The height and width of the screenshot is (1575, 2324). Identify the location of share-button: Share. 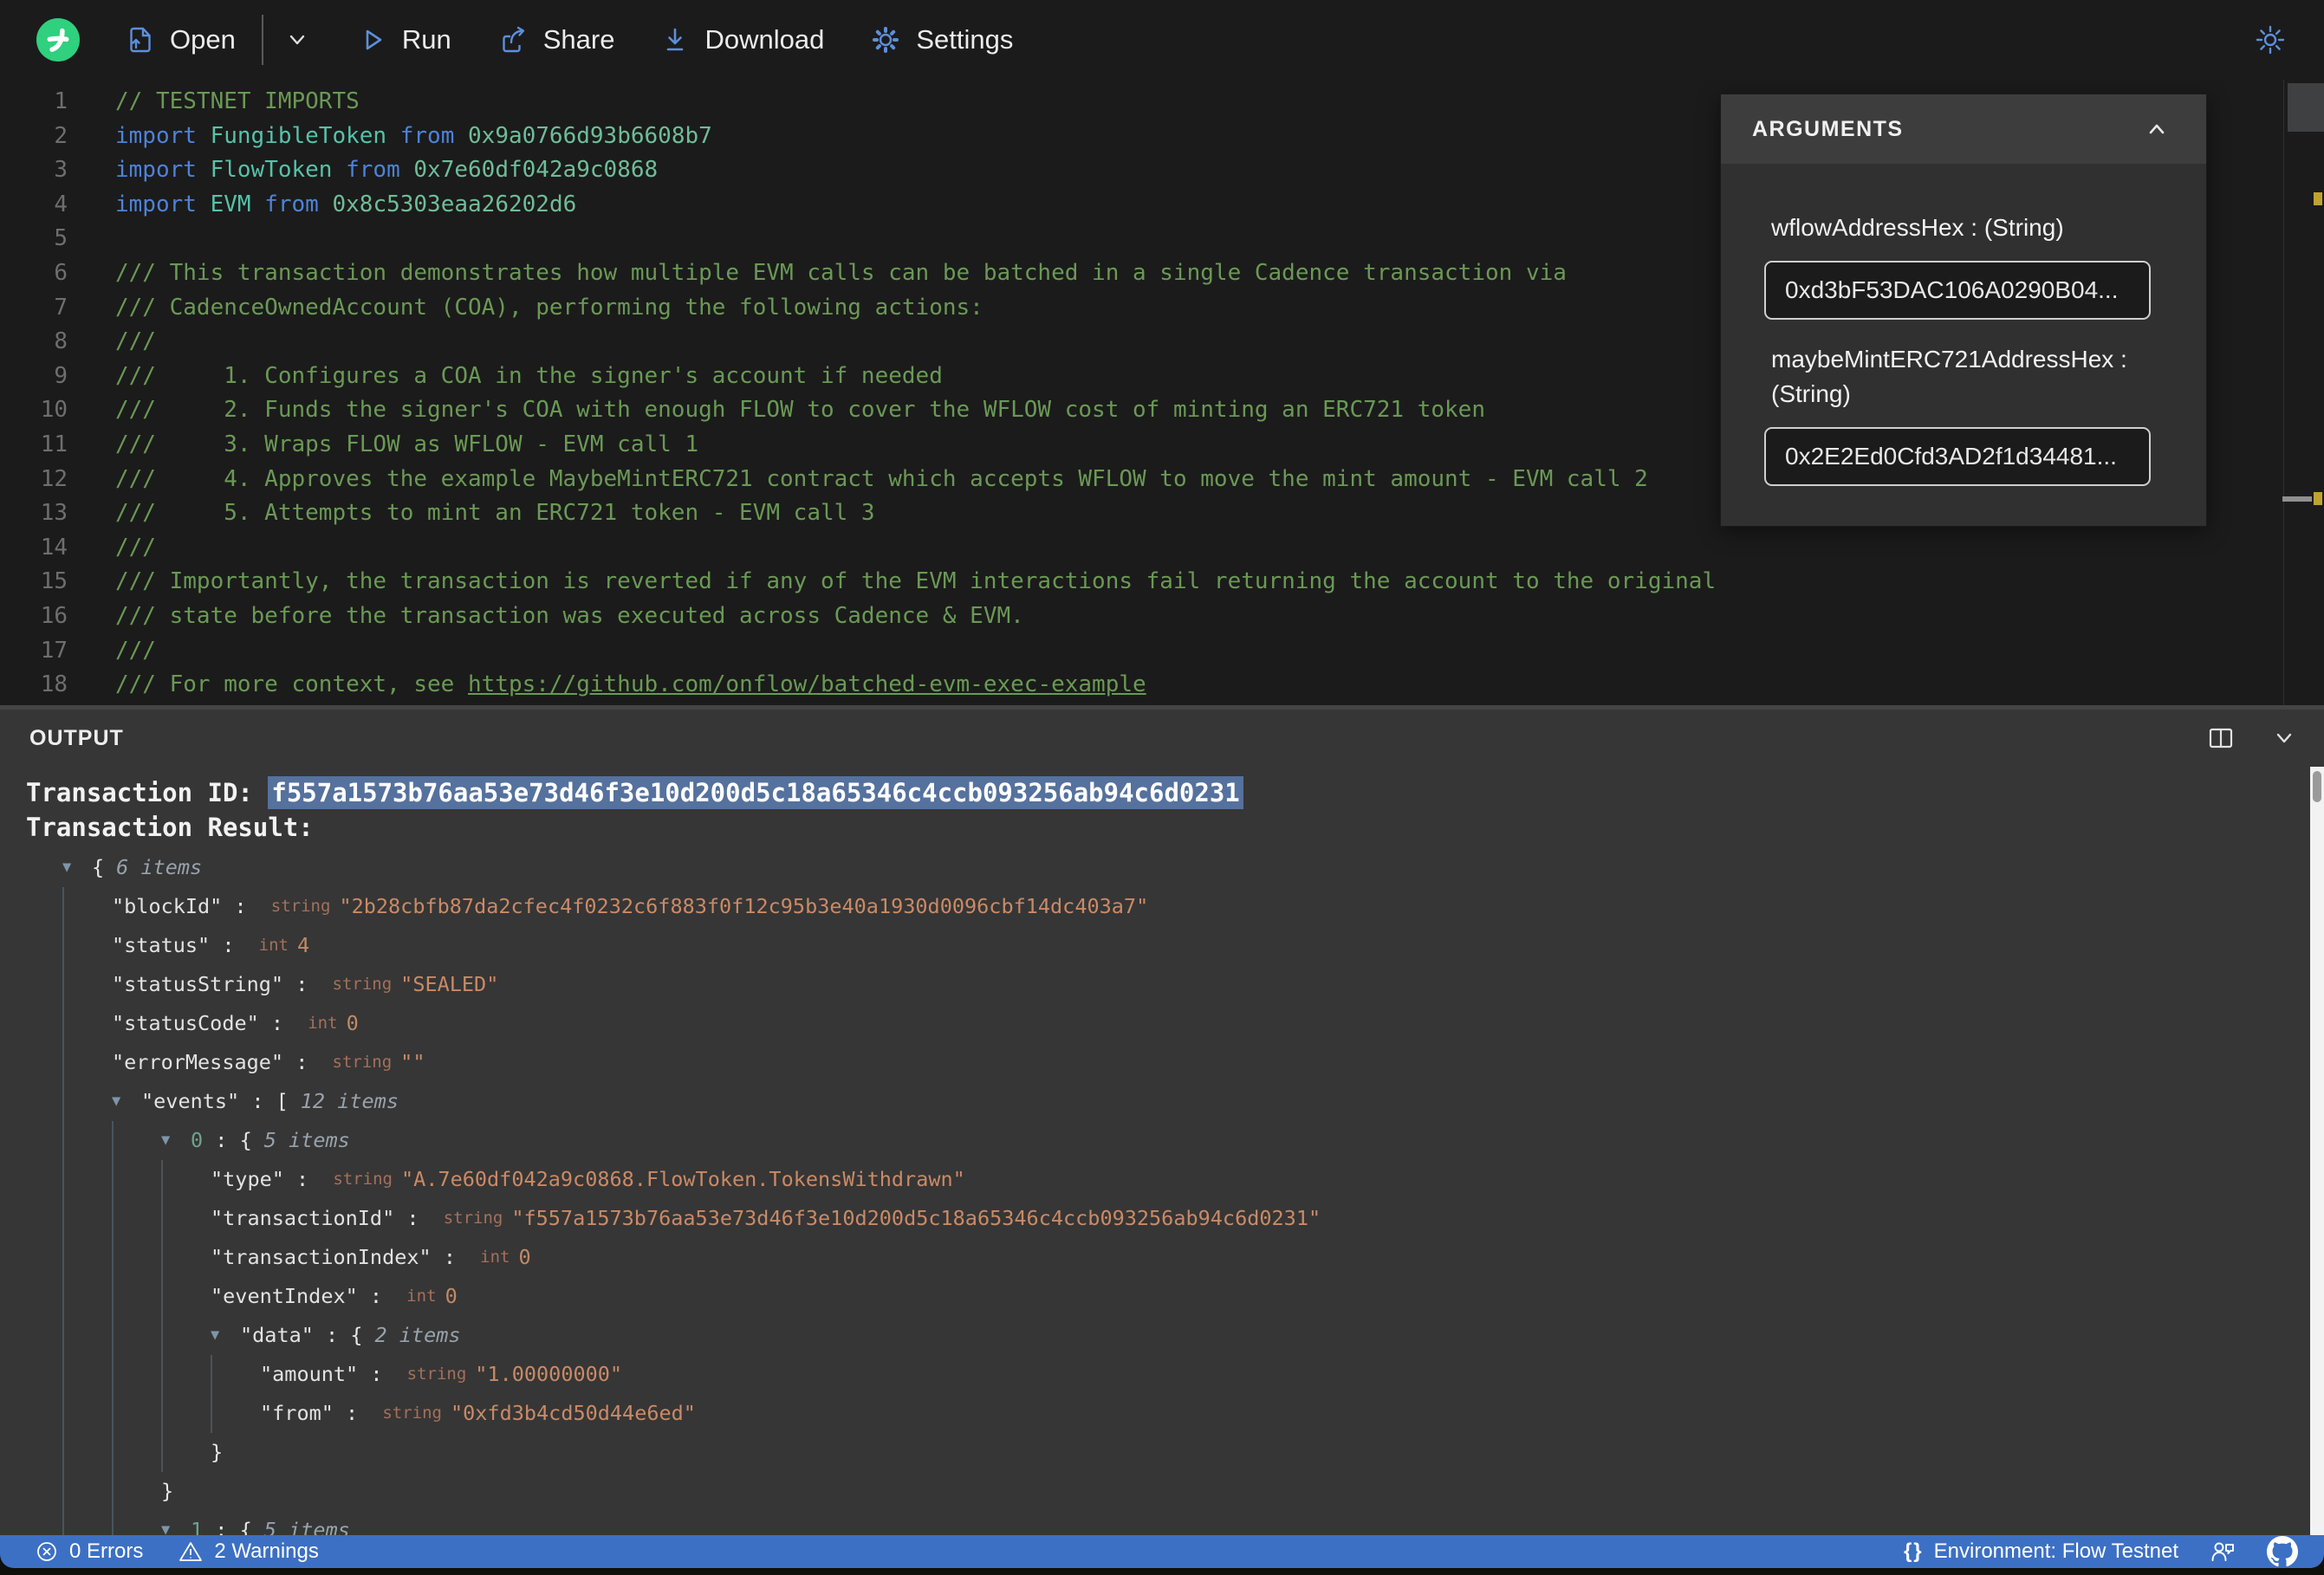
(555, 39).